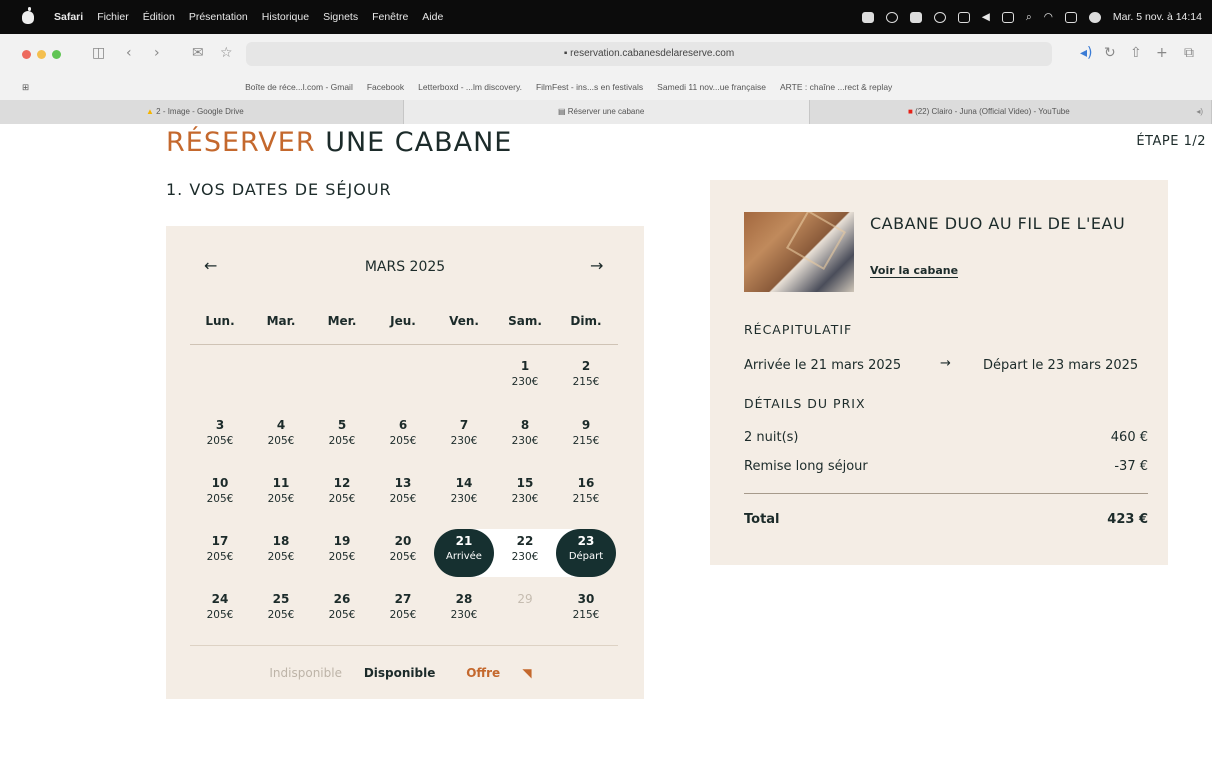 This screenshot has height=758, width=1212. Describe the element at coordinates (403, 611) in the screenshot. I see `calendar-day: 27 205€` at that location.